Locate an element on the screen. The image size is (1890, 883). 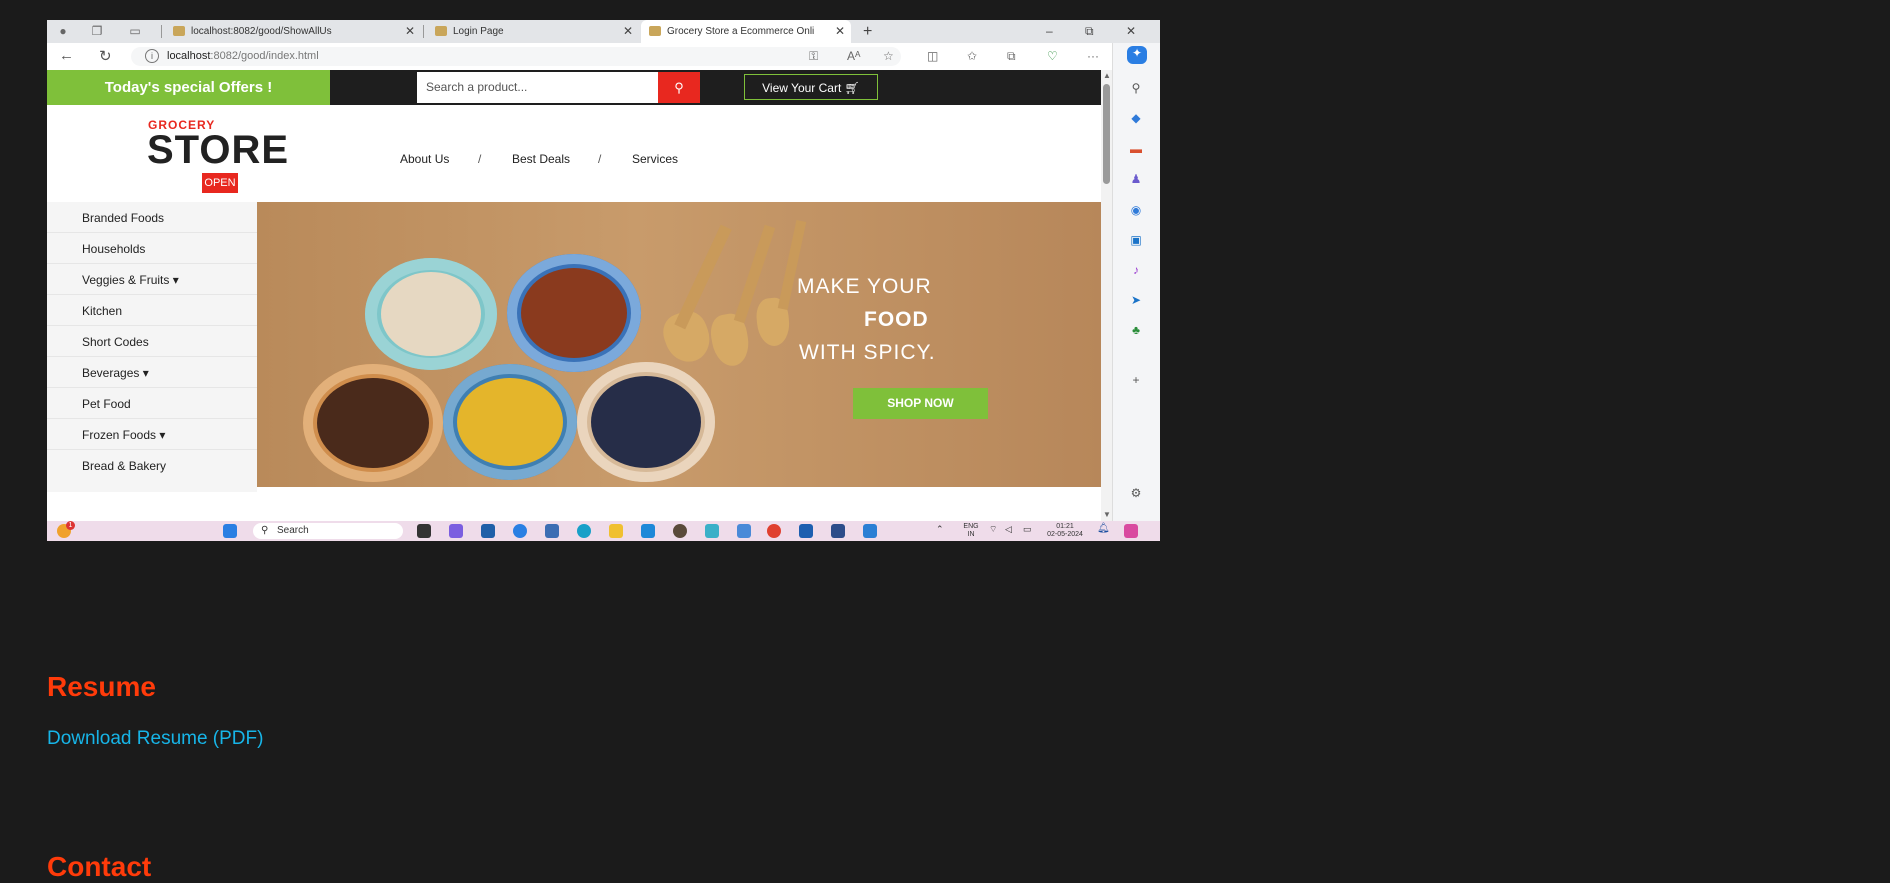
outlook-icon: ▣ is located at coordinates (1136, 240).